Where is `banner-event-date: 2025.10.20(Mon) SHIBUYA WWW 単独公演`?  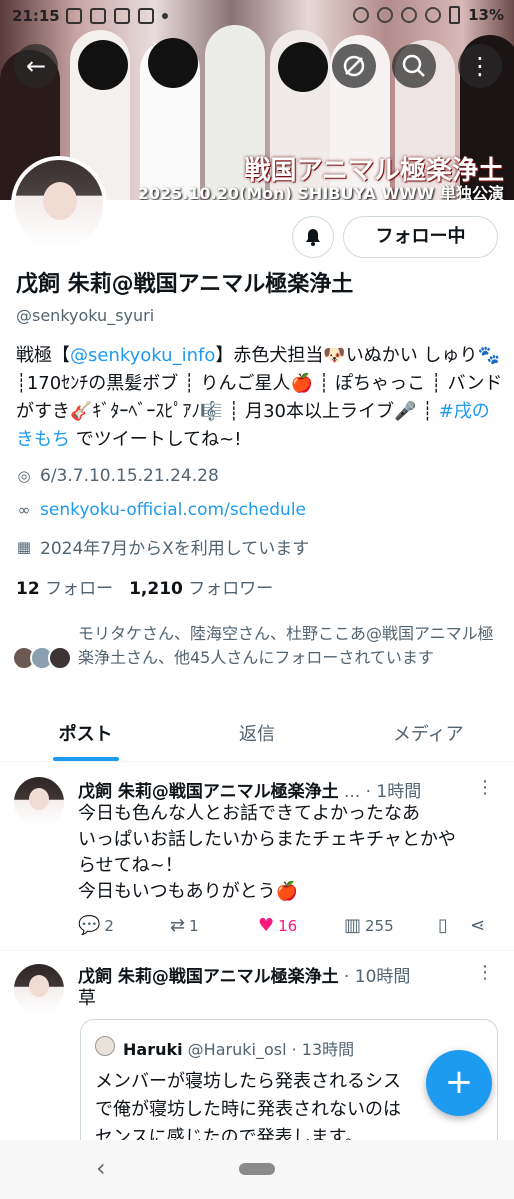 banner-event-date: 2025.10.20(Mon) SHIBUYA WWW 単独公演 is located at coordinates (320, 192).